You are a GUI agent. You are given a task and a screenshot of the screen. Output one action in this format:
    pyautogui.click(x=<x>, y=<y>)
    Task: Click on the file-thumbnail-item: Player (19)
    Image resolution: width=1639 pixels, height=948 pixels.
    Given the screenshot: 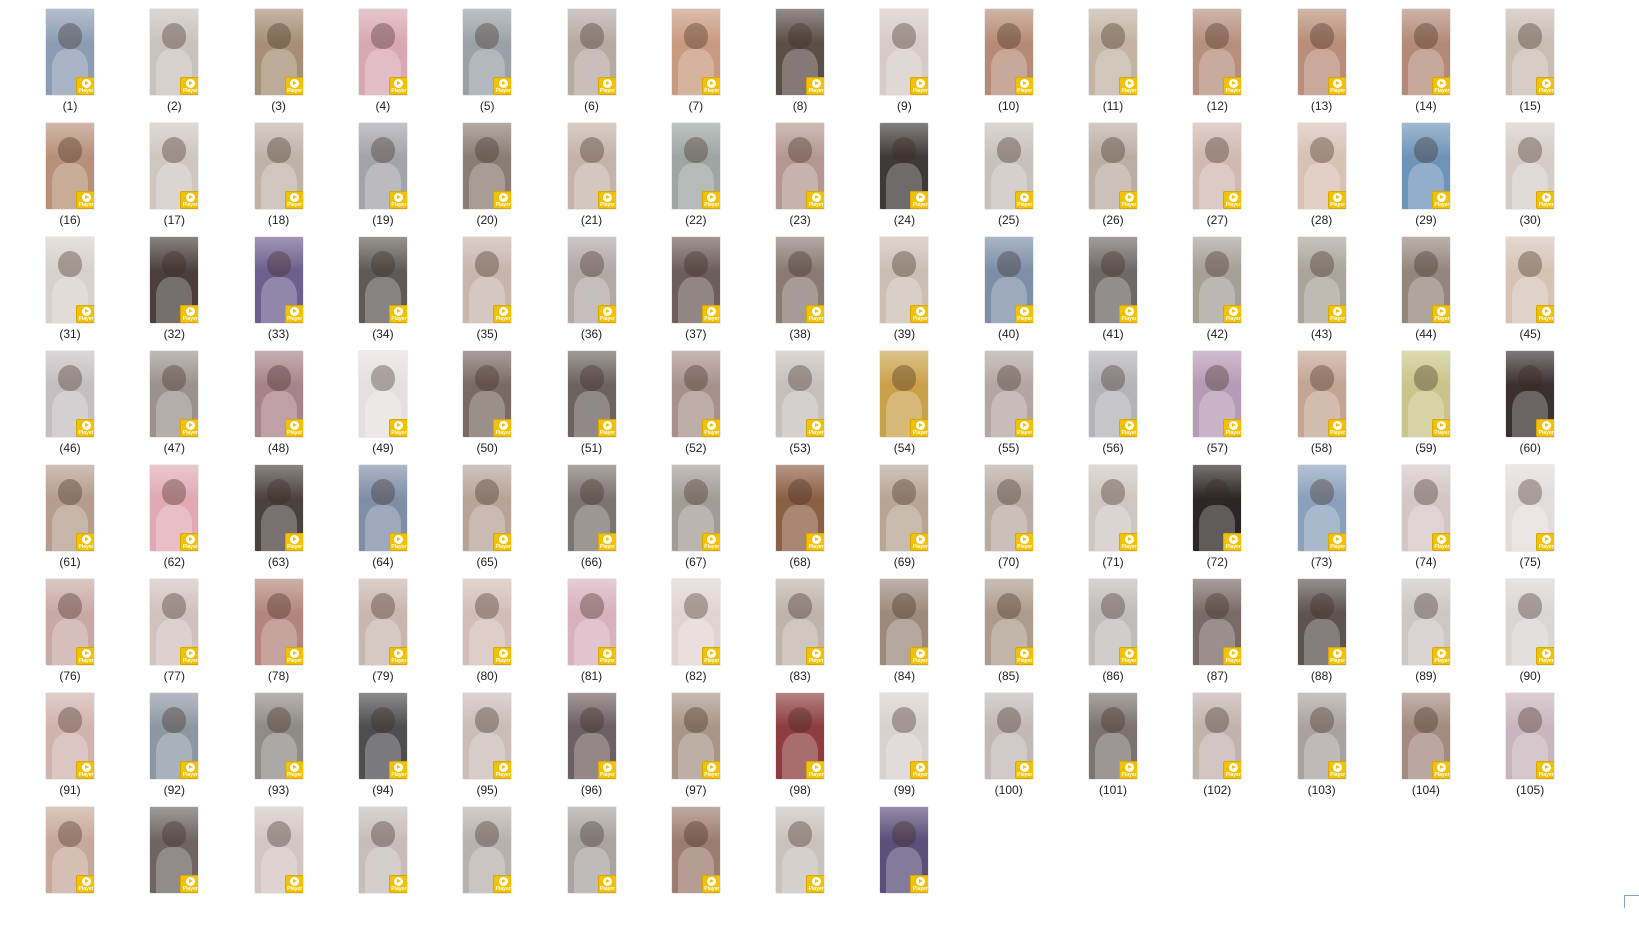 What is the action you would take?
    pyautogui.click(x=383, y=171)
    